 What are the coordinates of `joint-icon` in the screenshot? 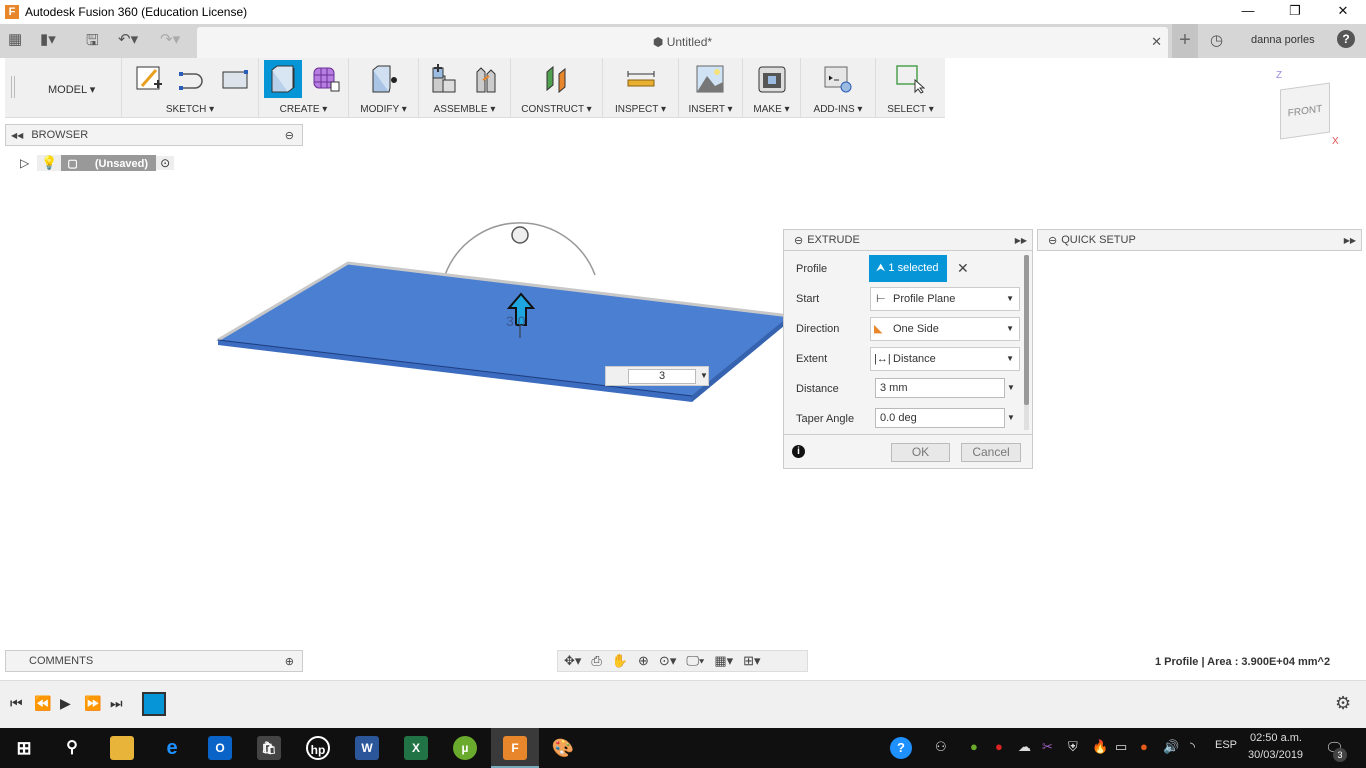 It's located at (486, 79).